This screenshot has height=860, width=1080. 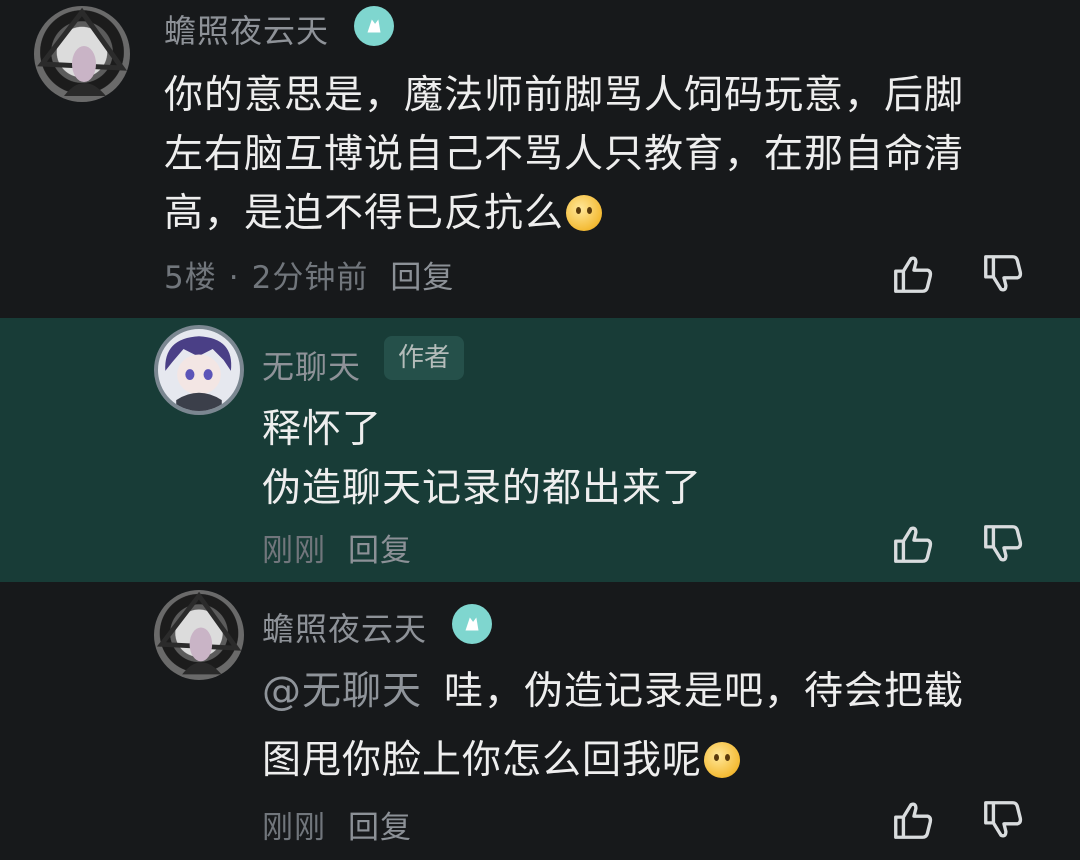 What do you see at coordinates (424, 358) in the screenshot?
I see `author-tag: 作者` at bounding box center [424, 358].